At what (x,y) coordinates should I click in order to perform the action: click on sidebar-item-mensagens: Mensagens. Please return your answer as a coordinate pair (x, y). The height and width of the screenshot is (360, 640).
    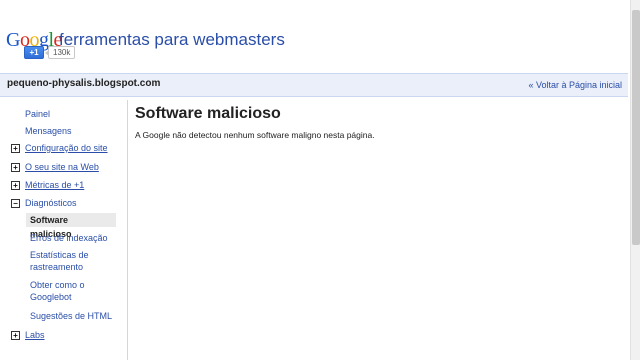
    Looking at the image, I should click on (48, 131).